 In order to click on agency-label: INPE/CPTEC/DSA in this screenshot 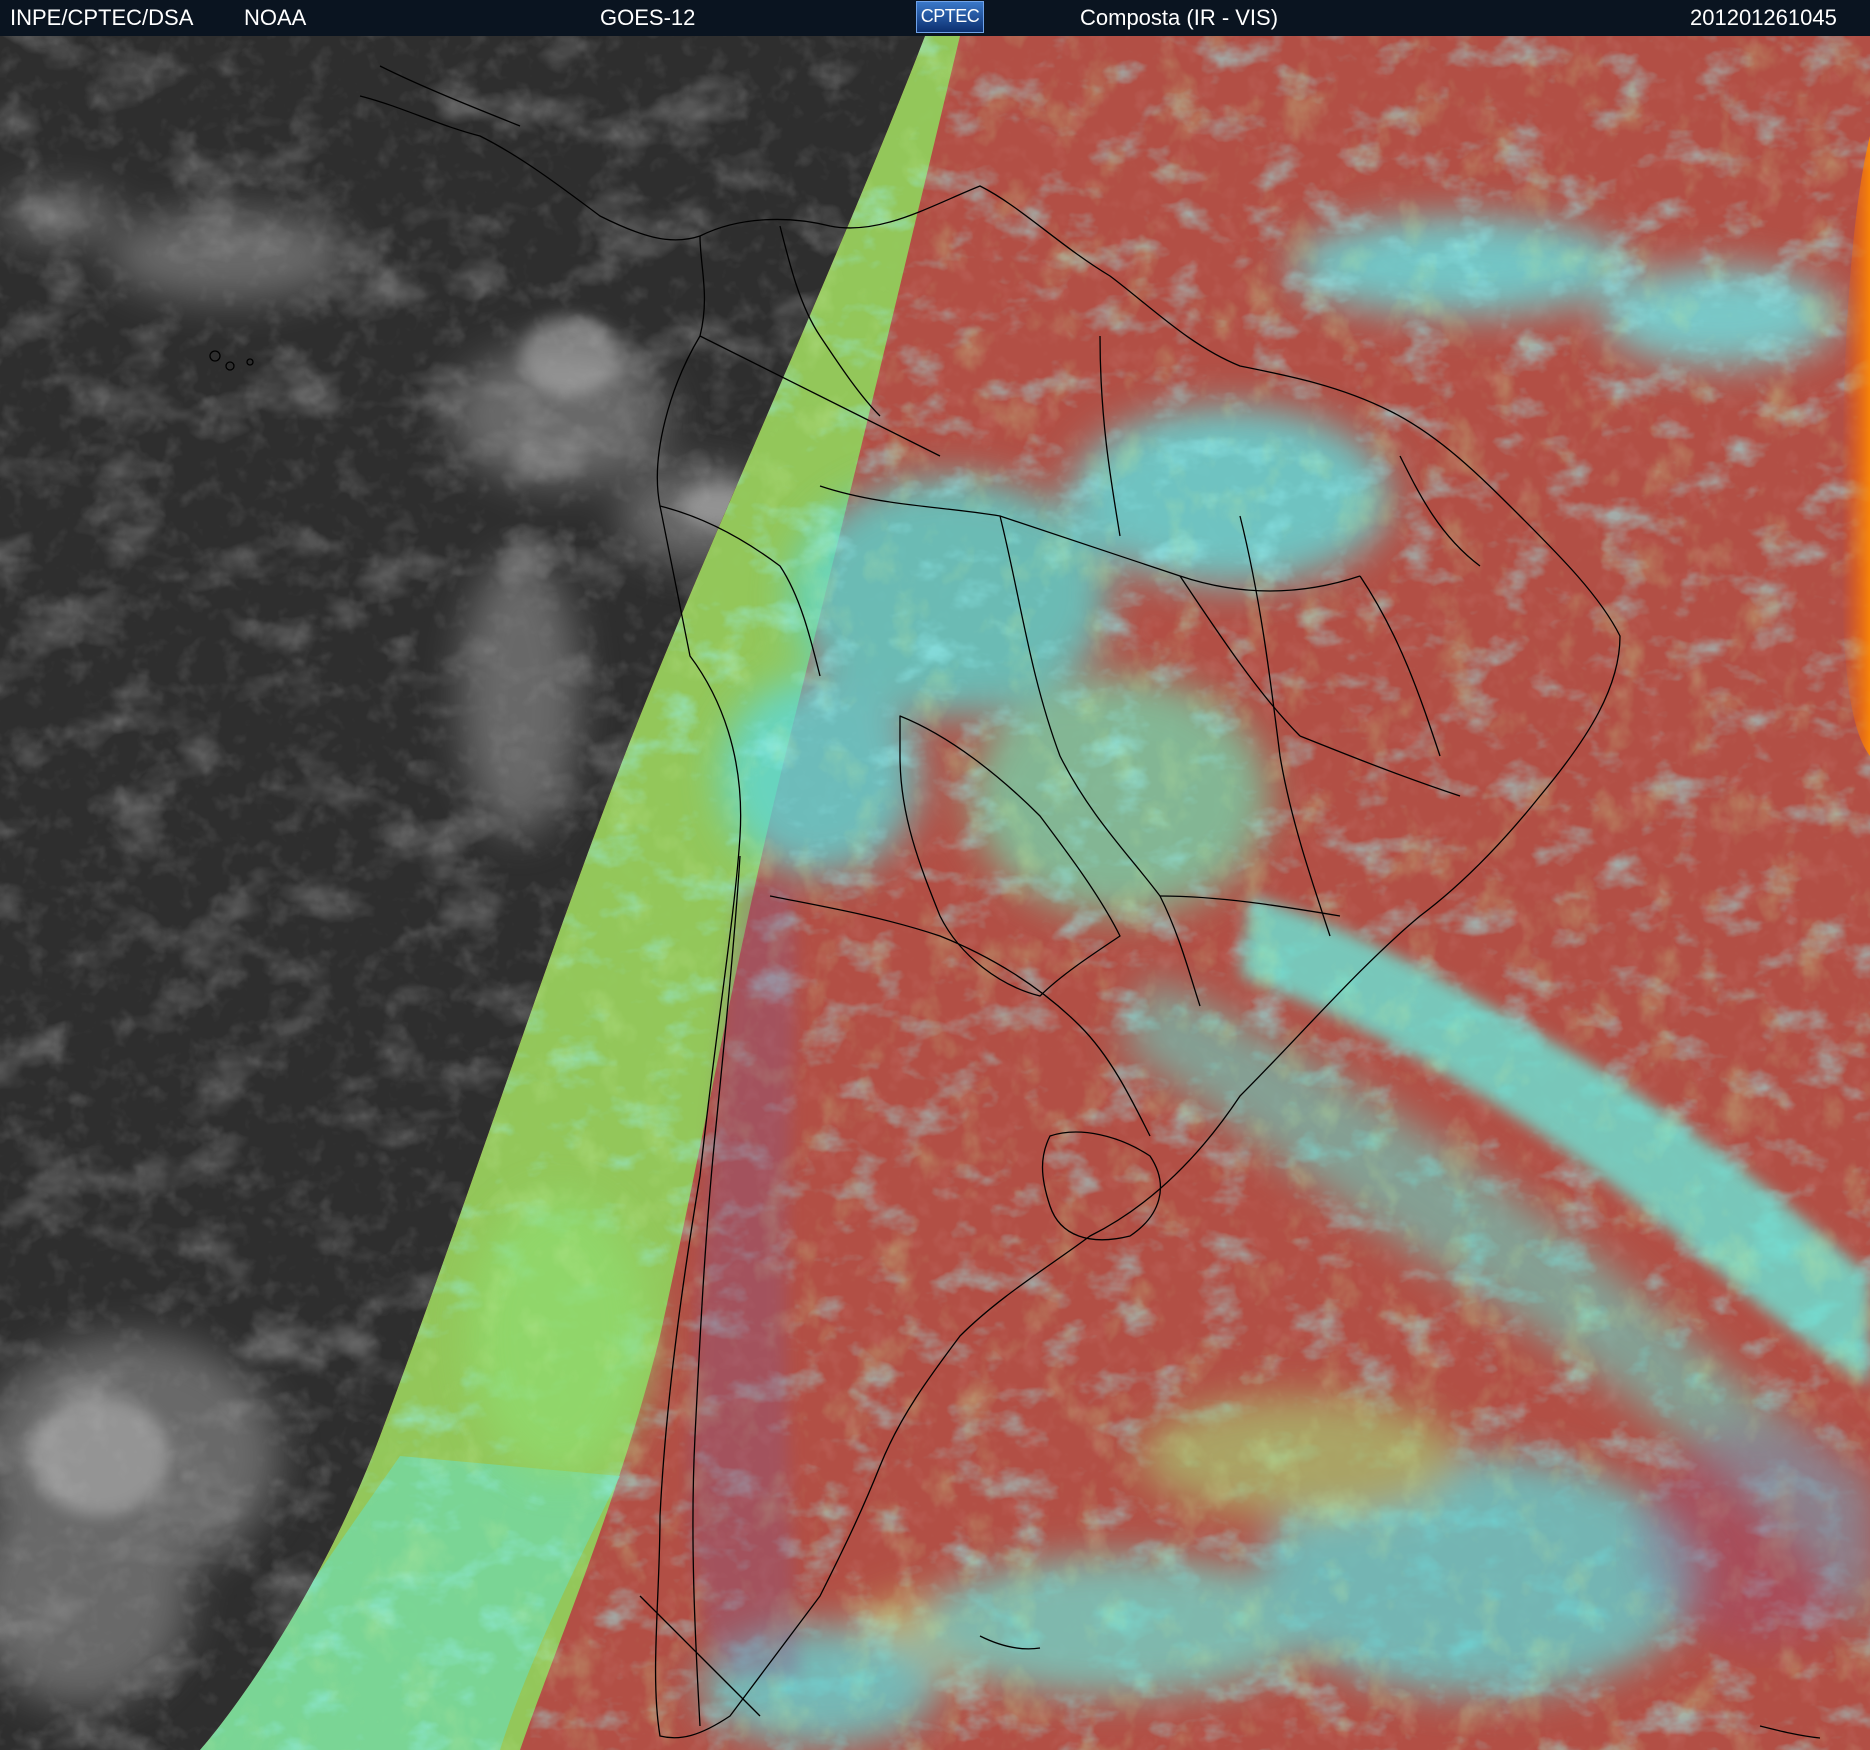, I will do `click(102, 17)`.